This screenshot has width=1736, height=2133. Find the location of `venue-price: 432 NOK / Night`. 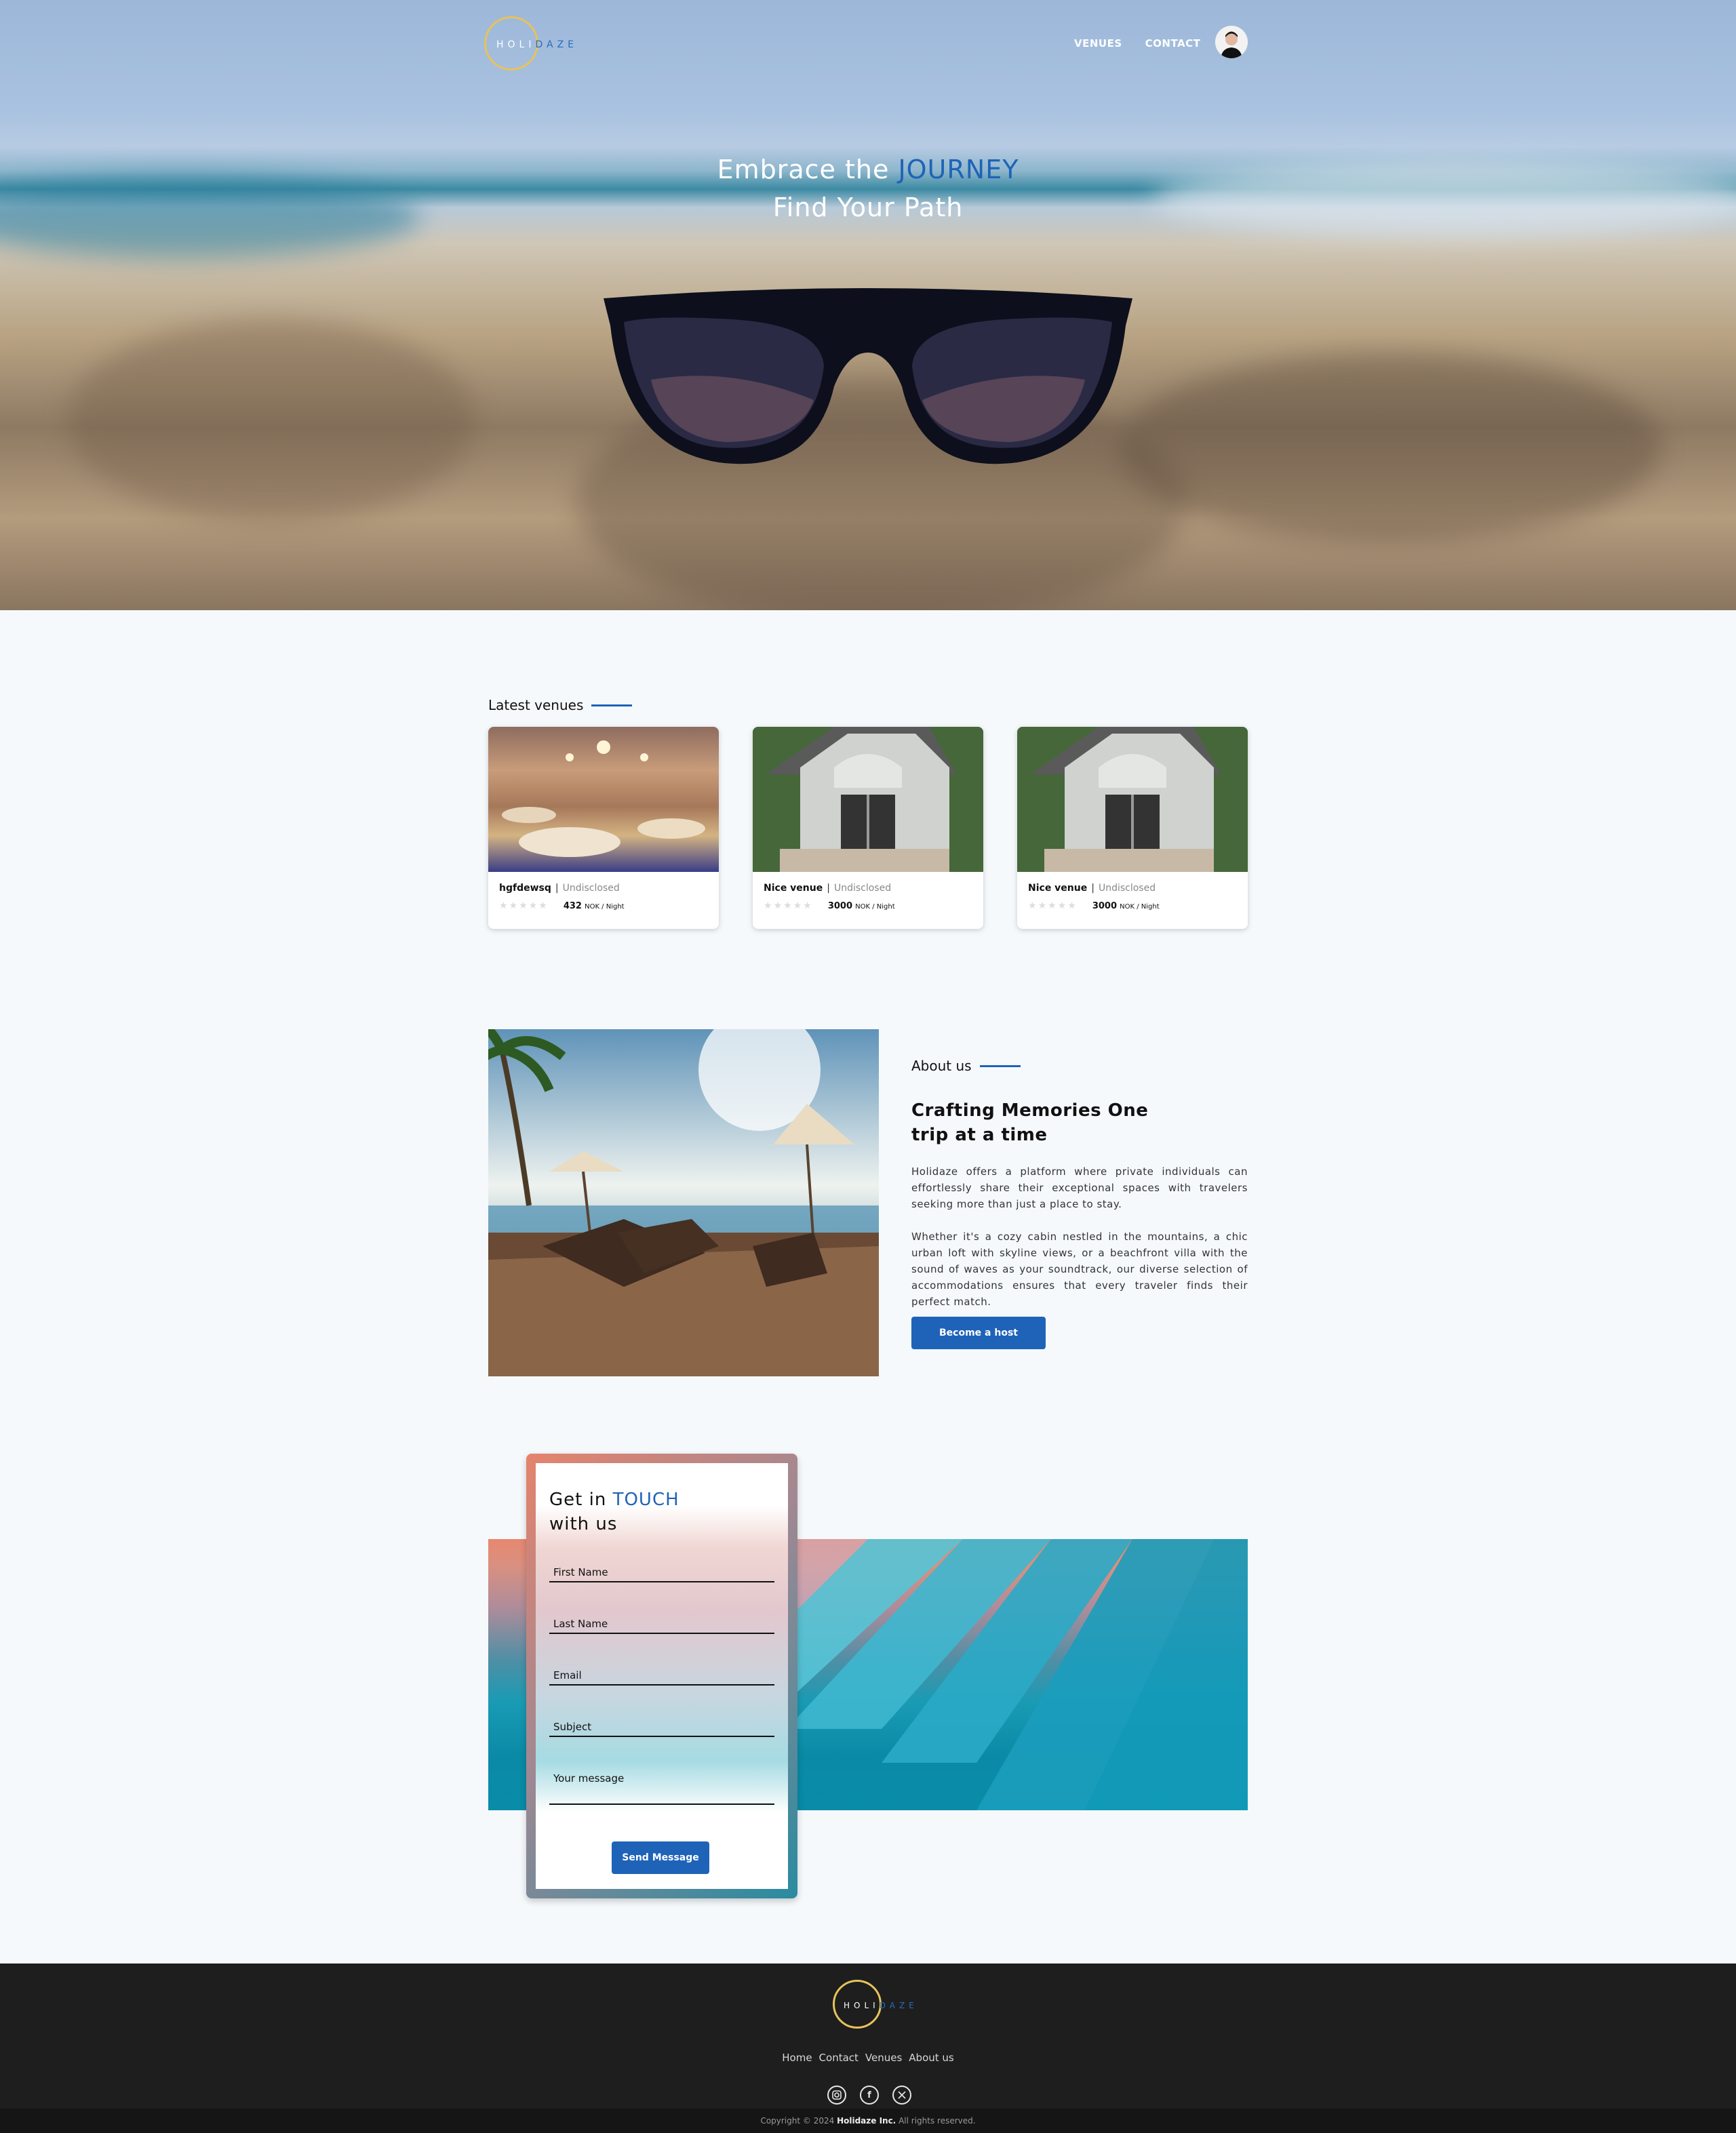

venue-price: 432 NOK / Night is located at coordinates (594, 905).